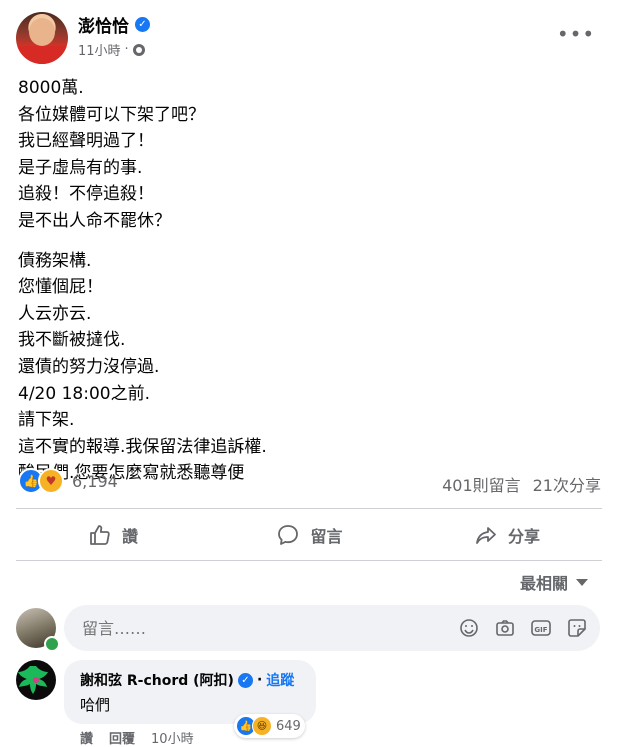  Describe the element at coordinates (129, 536) in the screenshot. I see `like-label: 讚` at that location.